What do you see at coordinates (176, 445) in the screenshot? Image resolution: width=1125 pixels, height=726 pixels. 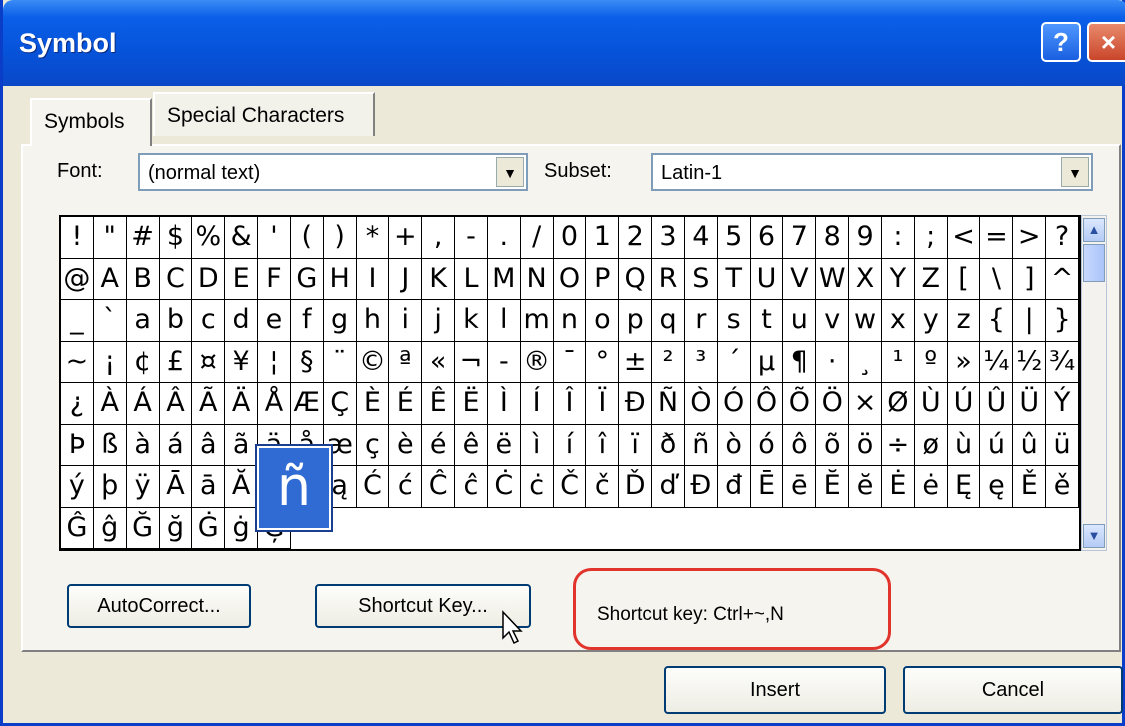 I see `symbol-cell: á` at bounding box center [176, 445].